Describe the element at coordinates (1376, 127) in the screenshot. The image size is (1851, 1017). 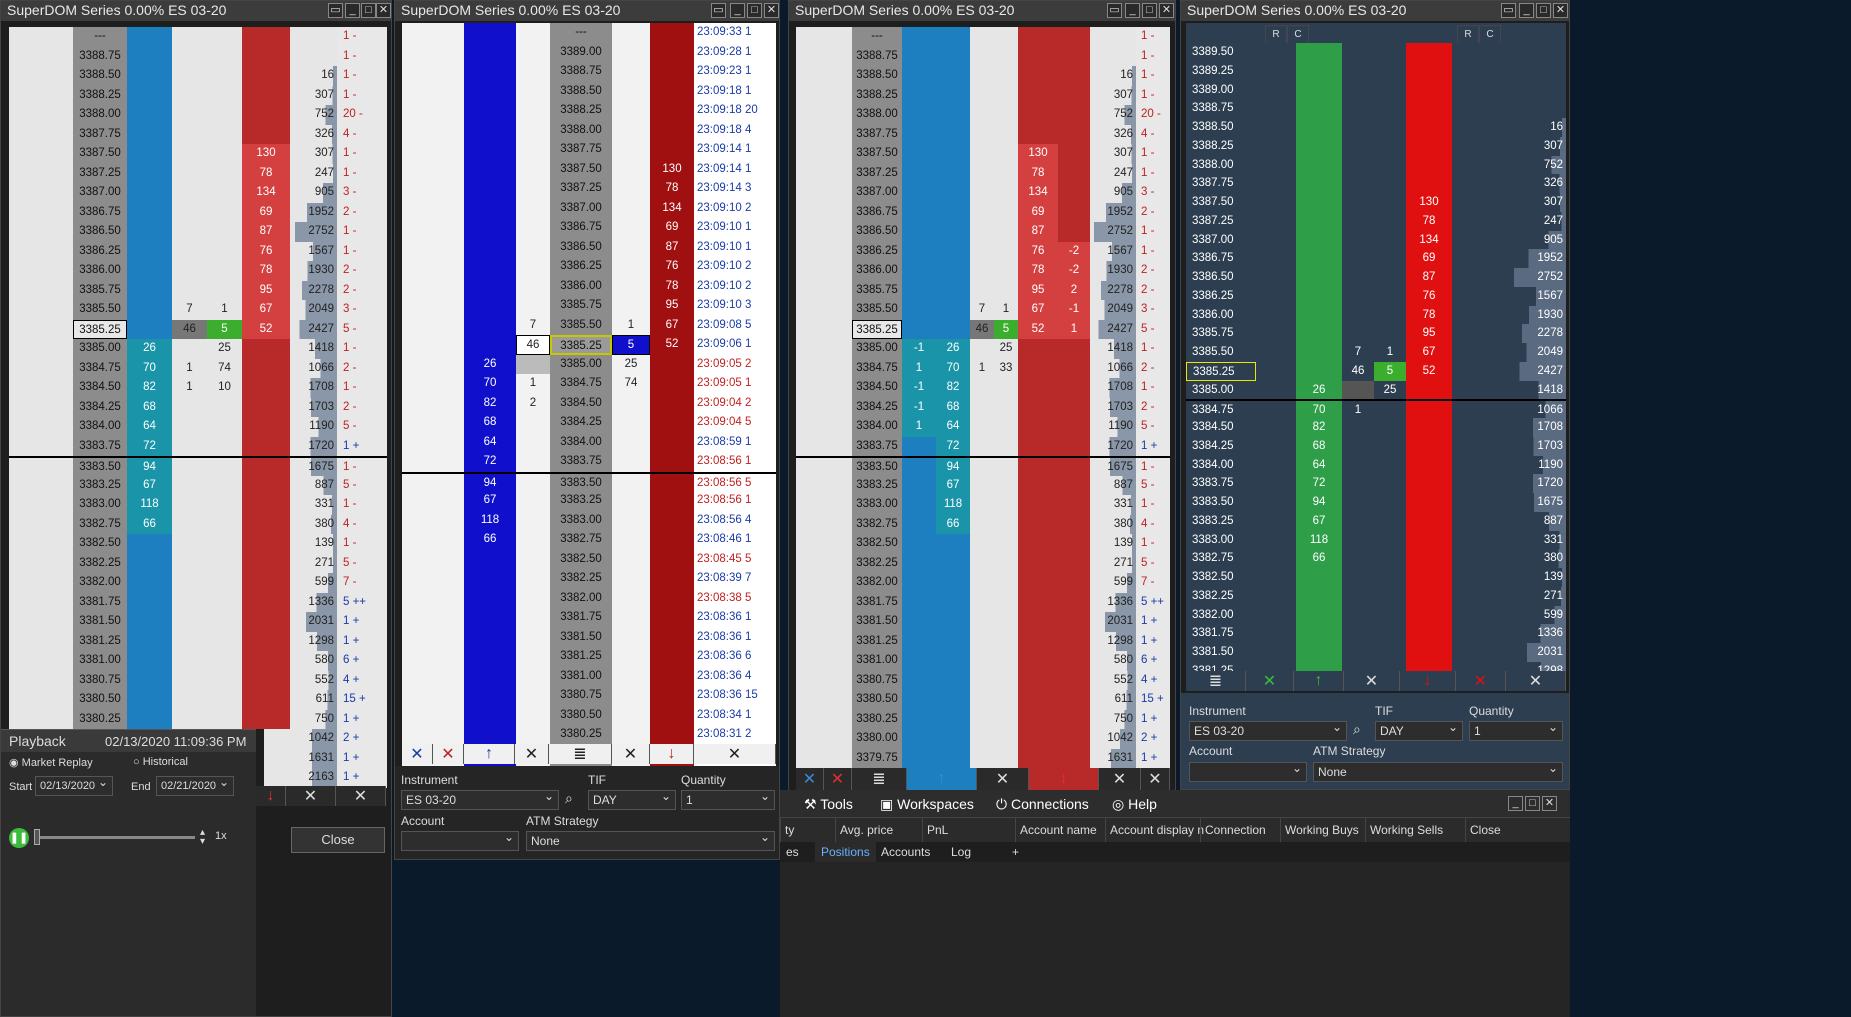
I see `ladder-row: 3388.50 16` at that location.